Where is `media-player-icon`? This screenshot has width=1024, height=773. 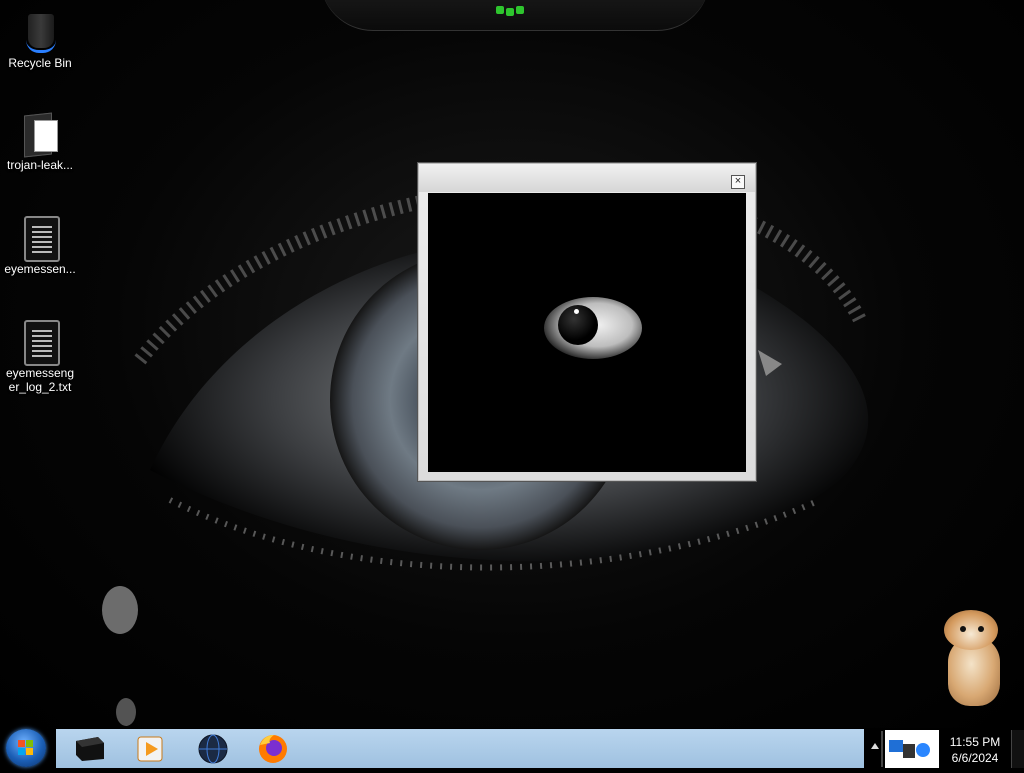
media-player-icon is located at coordinates (152, 748).